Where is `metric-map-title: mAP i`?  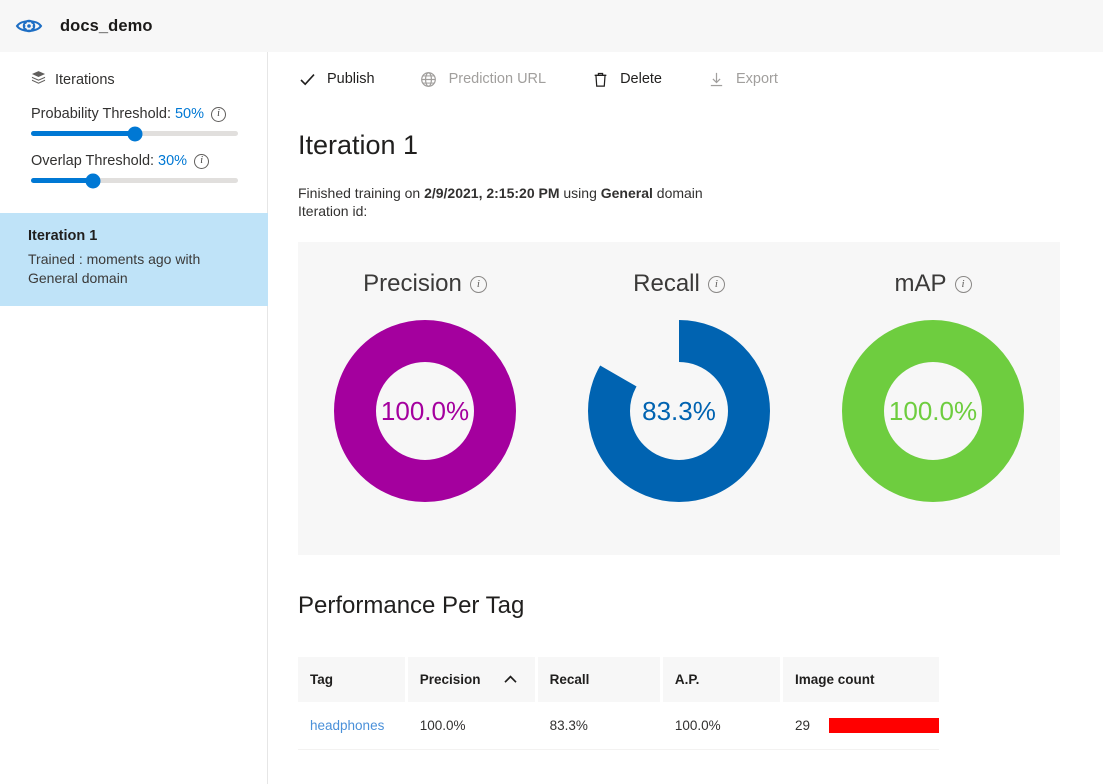
metric-map-title: mAP i is located at coordinates (933, 284).